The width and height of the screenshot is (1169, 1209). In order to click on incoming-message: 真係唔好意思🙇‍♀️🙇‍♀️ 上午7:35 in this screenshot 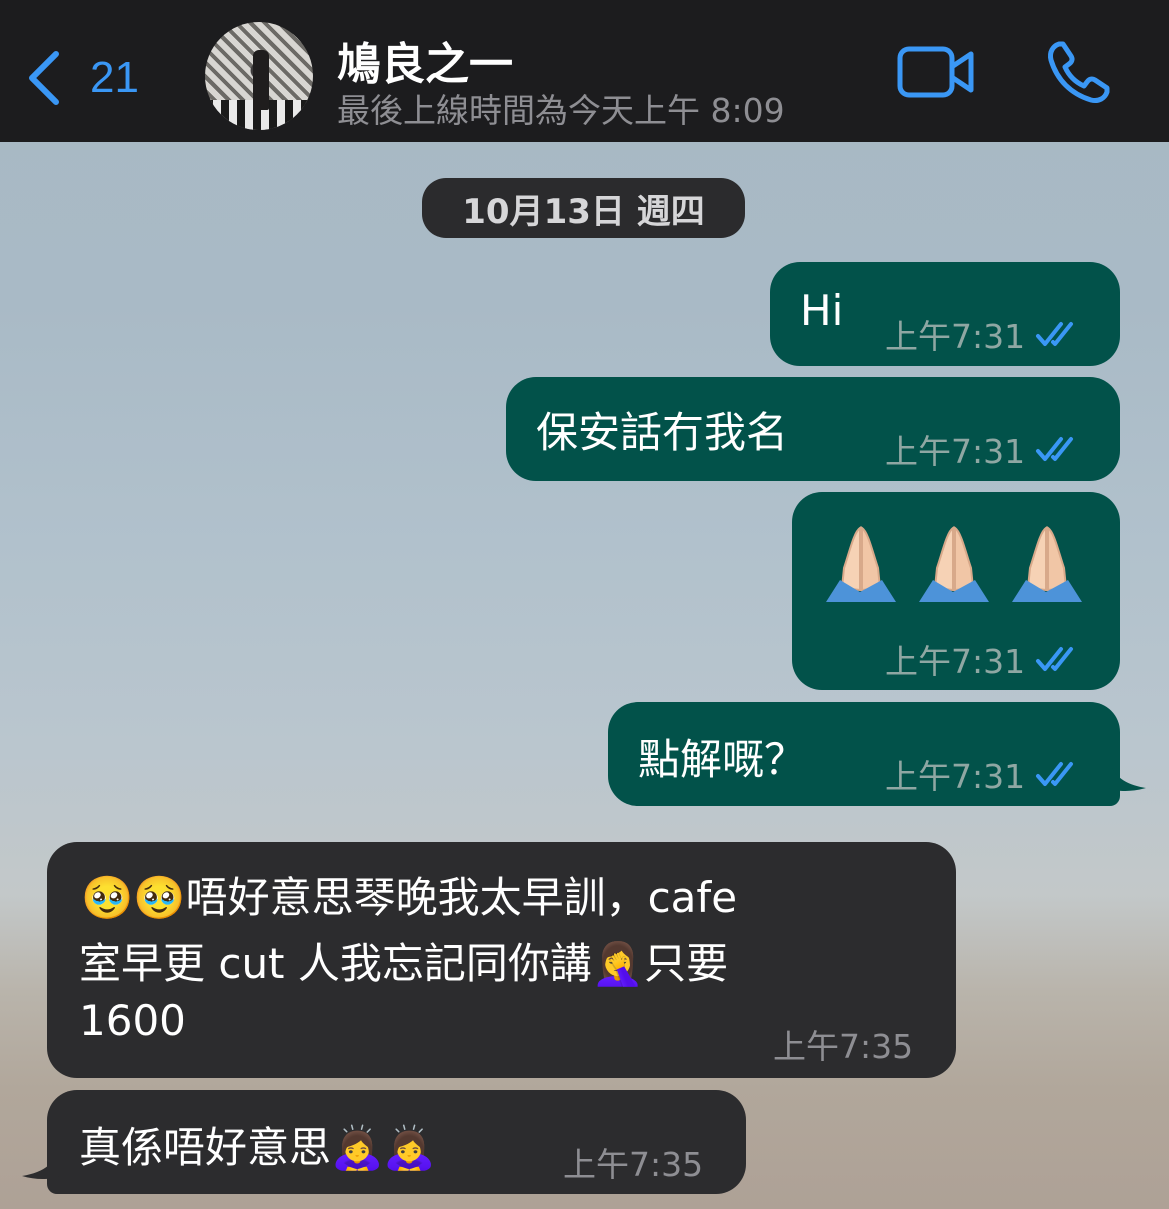, I will do `click(396, 1142)`.